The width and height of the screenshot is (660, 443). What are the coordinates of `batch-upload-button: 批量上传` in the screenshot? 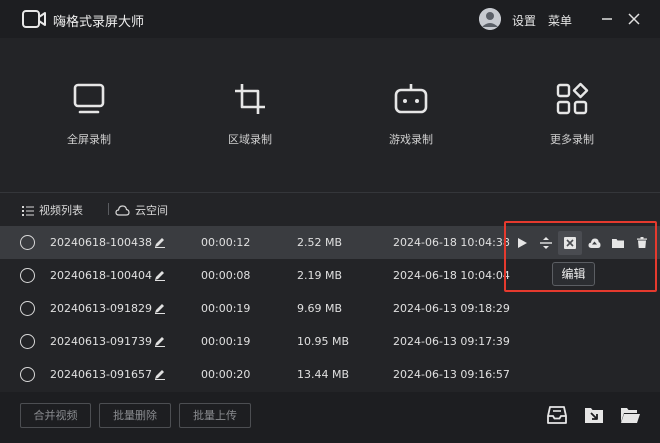 It's located at (215, 415).